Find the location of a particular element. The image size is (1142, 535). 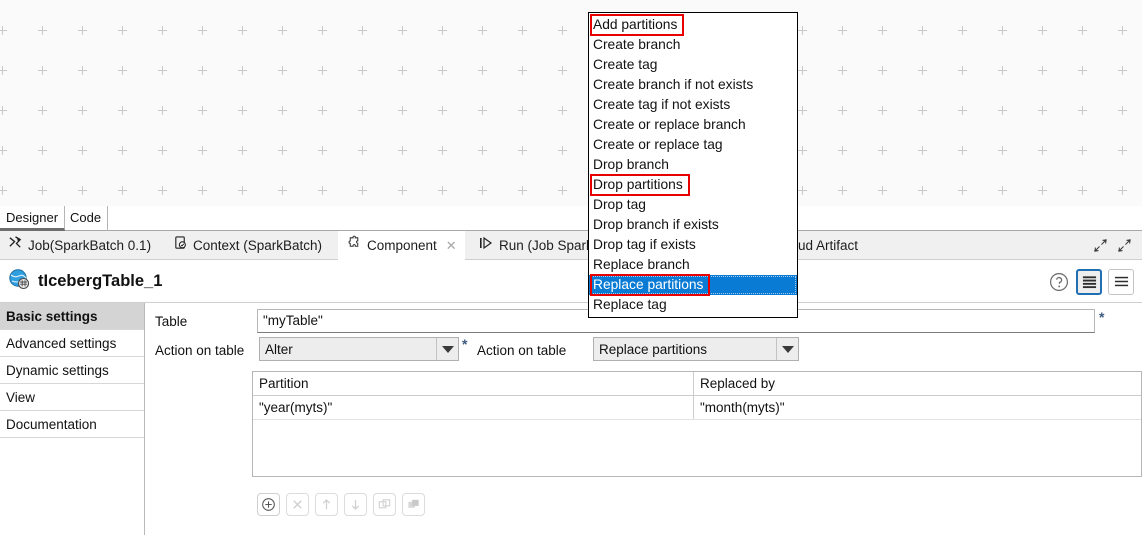

table-required-marker: * is located at coordinates (1102, 317).